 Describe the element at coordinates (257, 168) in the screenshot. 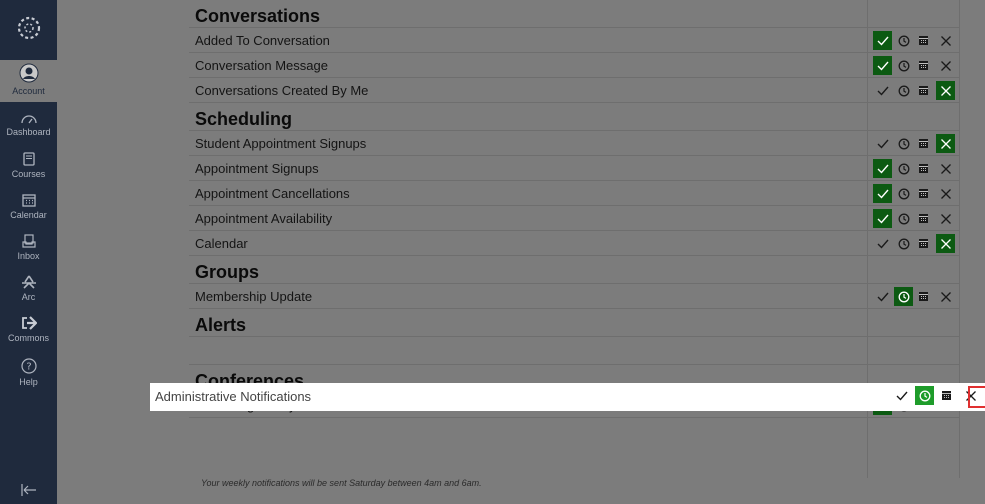

I see `notification-name: Appointment Signups` at that location.